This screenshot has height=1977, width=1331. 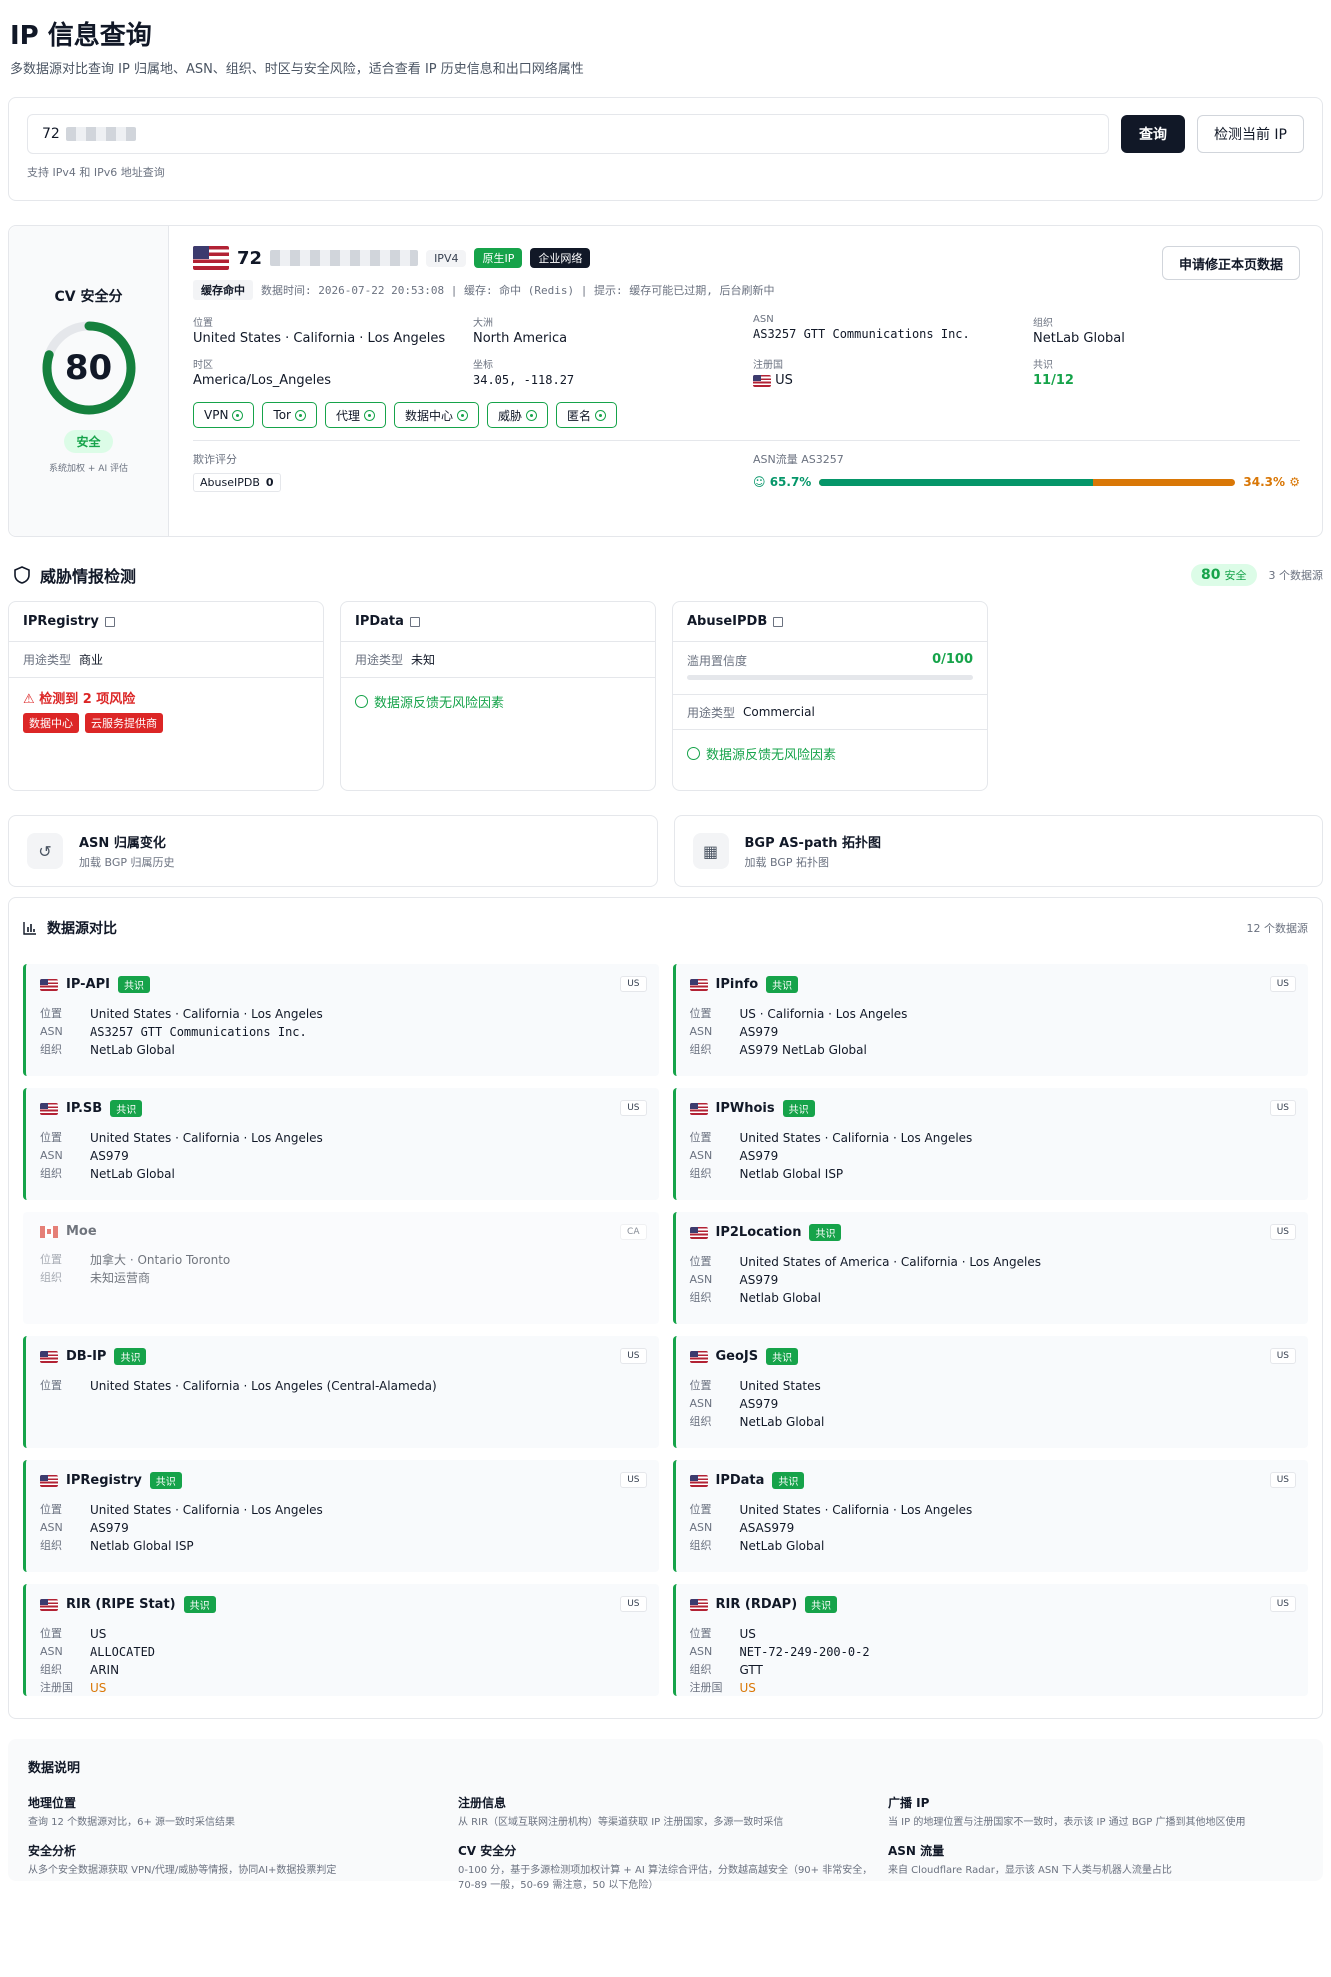 I want to click on consensus-value: 11/12, so click(x=1053, y=380).